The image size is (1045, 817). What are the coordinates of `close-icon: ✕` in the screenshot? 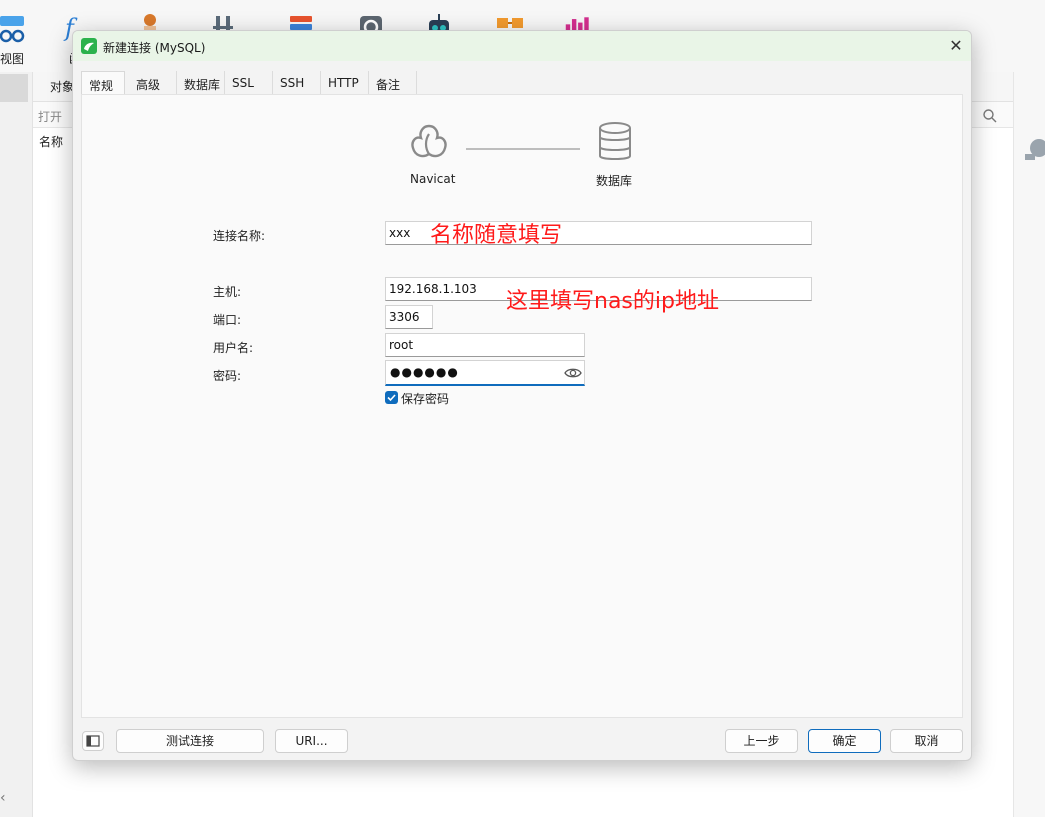 It's located at (956, 46).